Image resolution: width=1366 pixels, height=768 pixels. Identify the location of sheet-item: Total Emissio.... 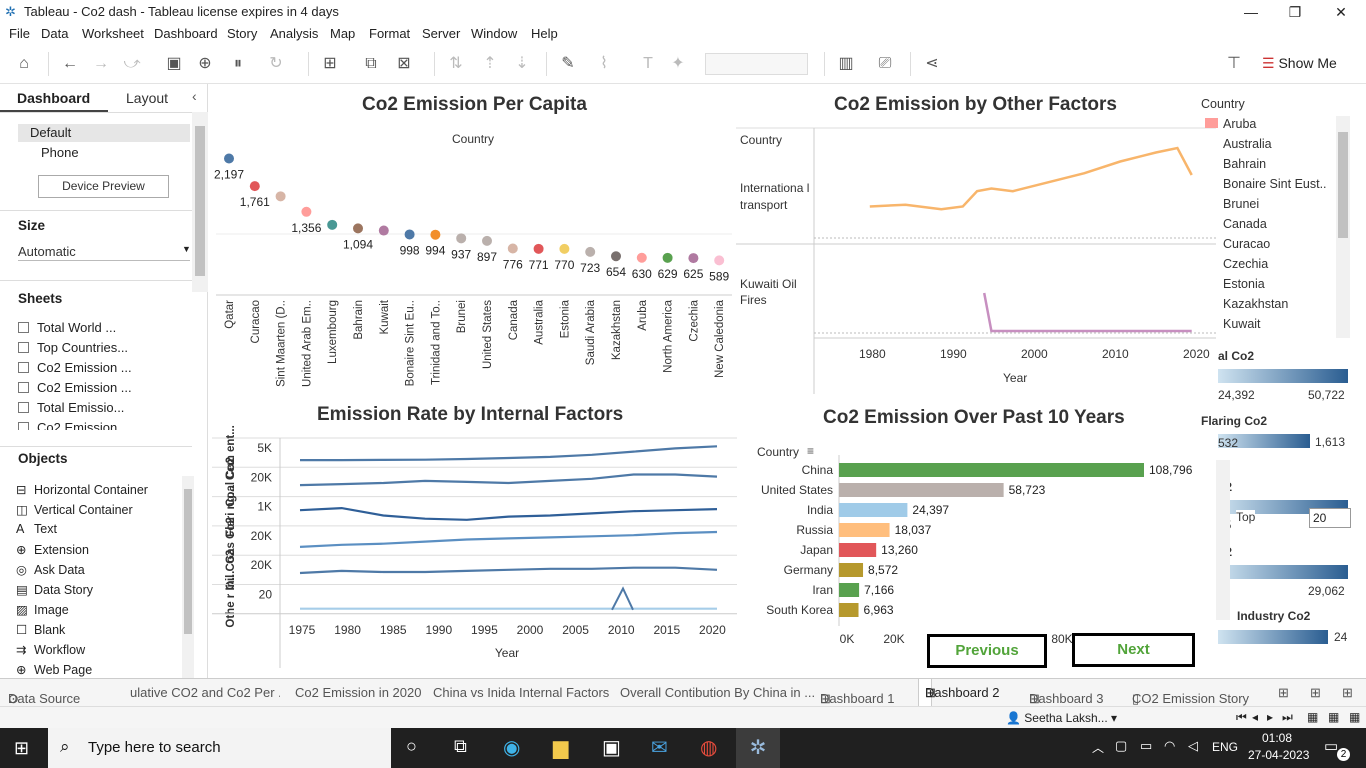
(71, 407).